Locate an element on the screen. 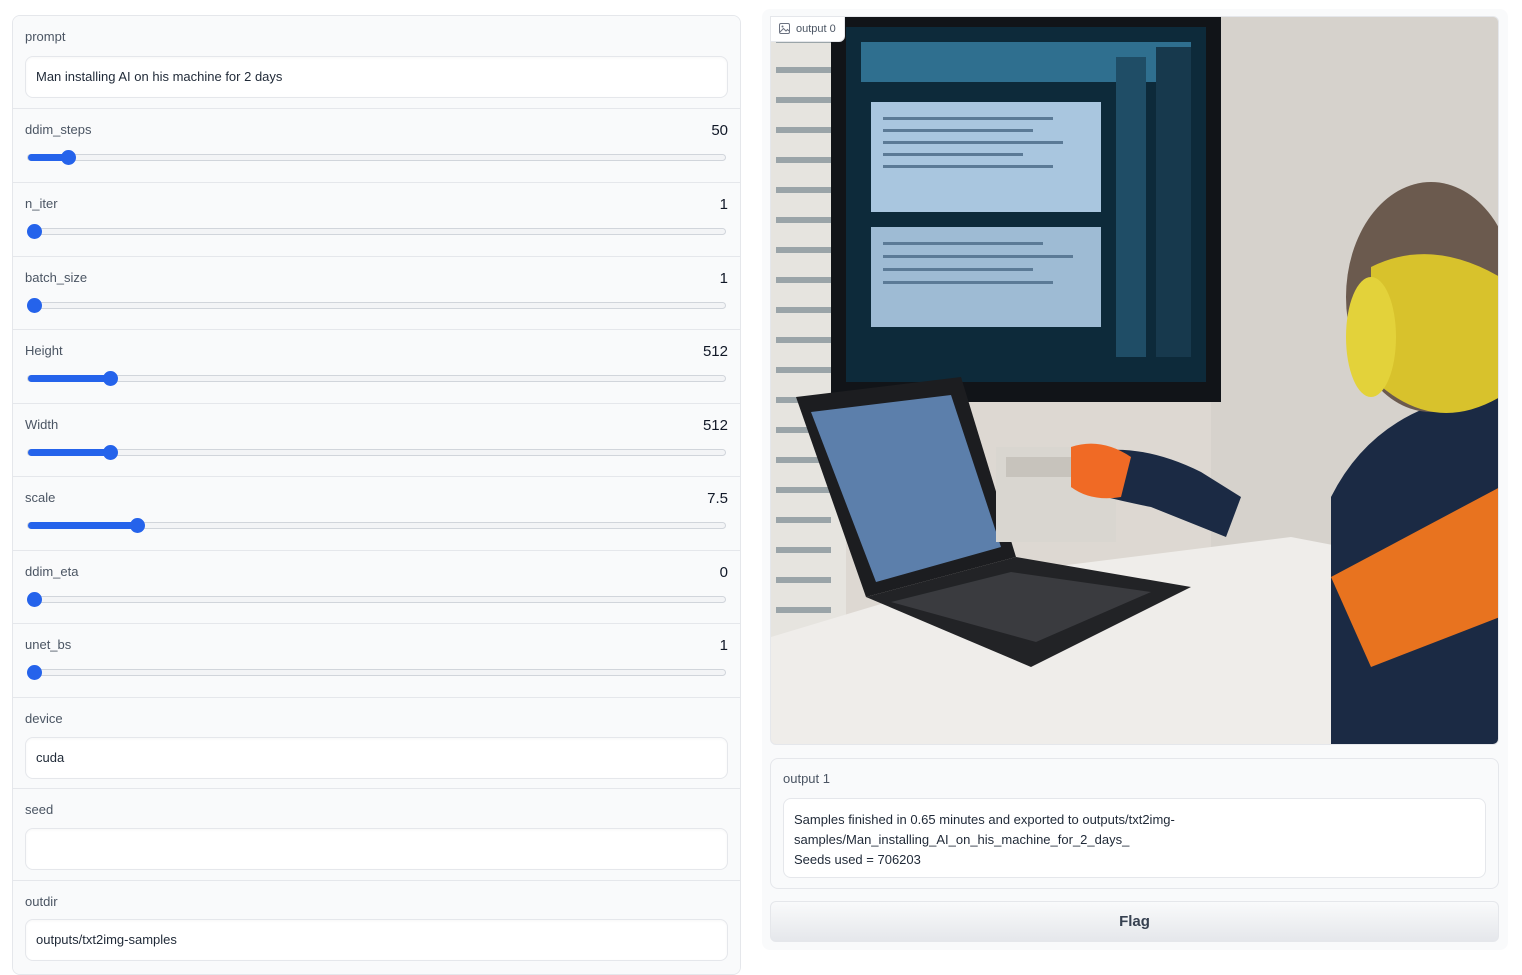  ddim-eta-value: 0 is located at coordinates (724, 572).